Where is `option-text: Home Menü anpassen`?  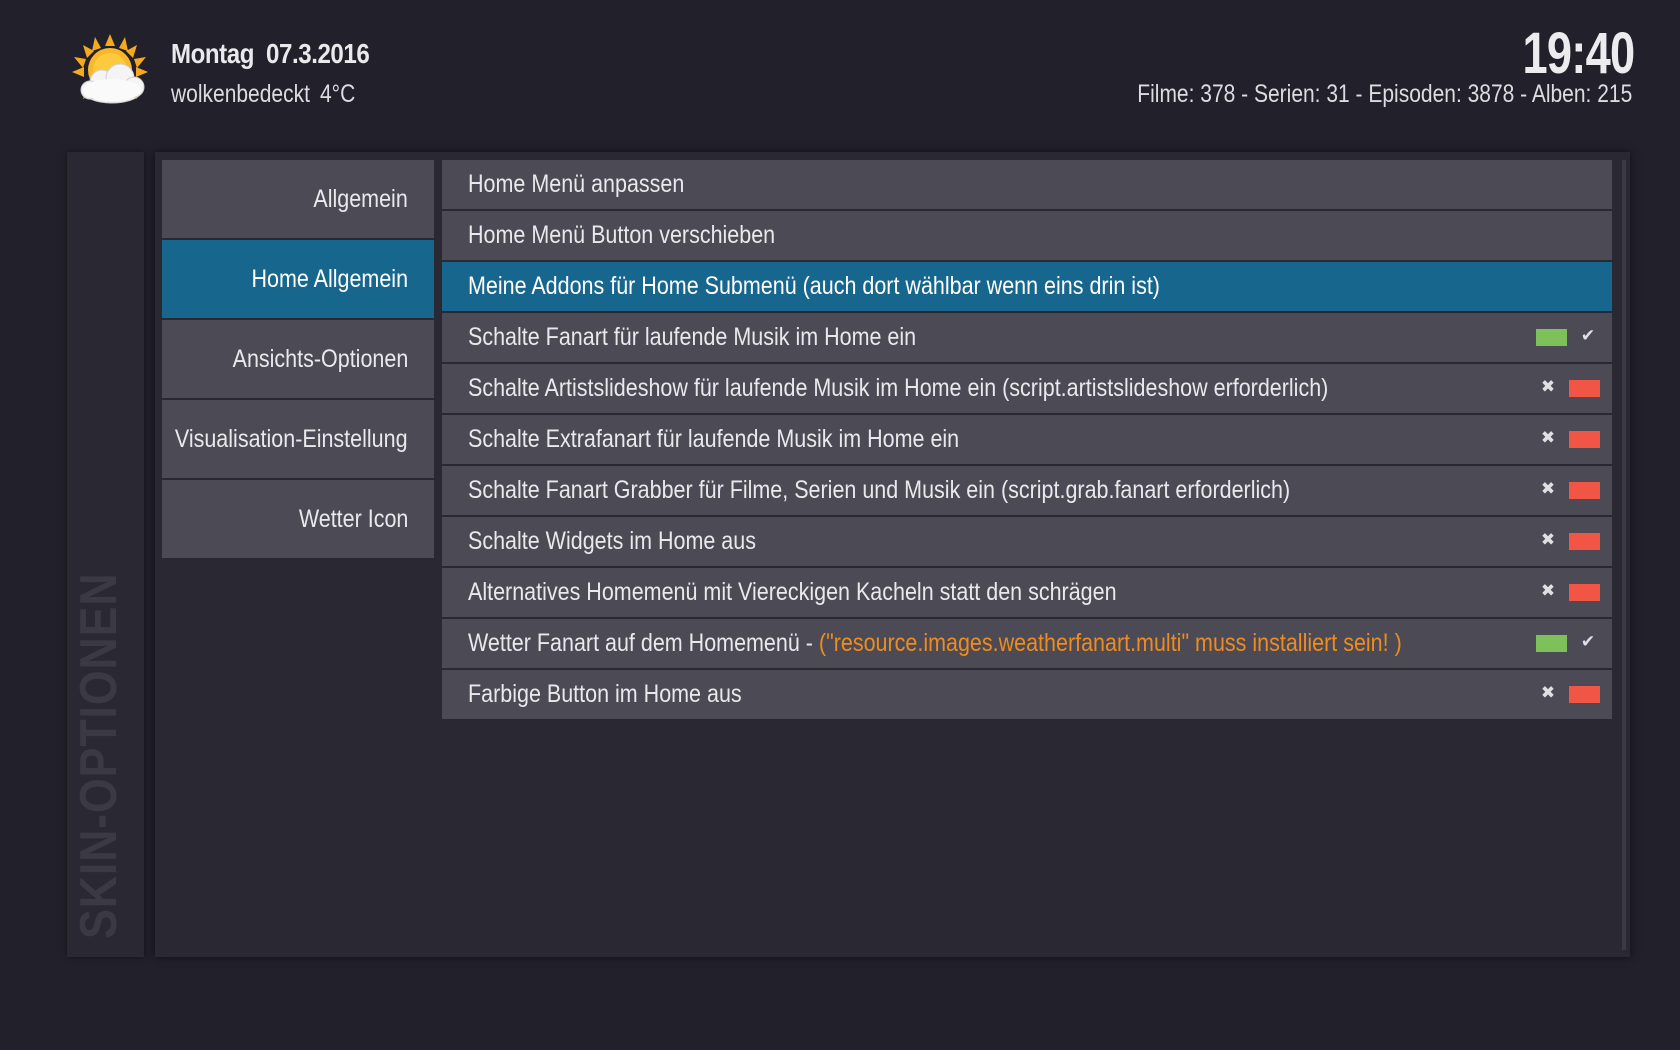 option-text: Home Menü anpassen is located at coordinates (576, 184).